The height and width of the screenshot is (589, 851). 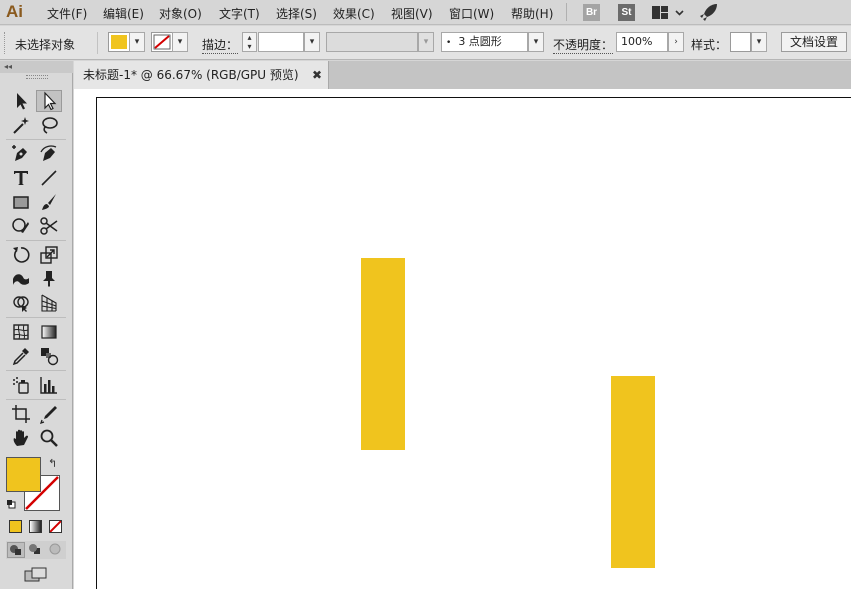 What do you see at coordinates (480, 41) in the screenshot?
I see `brush-definition-value: 3 点圆形` at bounding box center [480, 41].